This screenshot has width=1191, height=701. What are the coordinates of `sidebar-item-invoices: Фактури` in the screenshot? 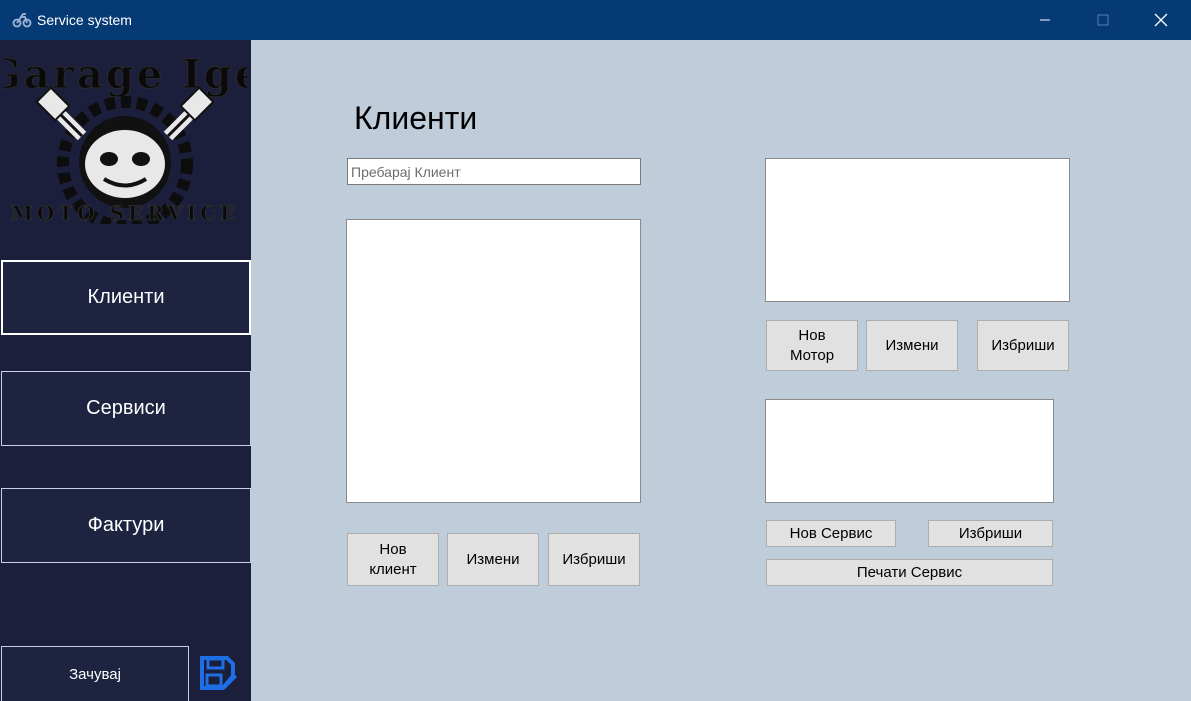 It's located at (126, 525).